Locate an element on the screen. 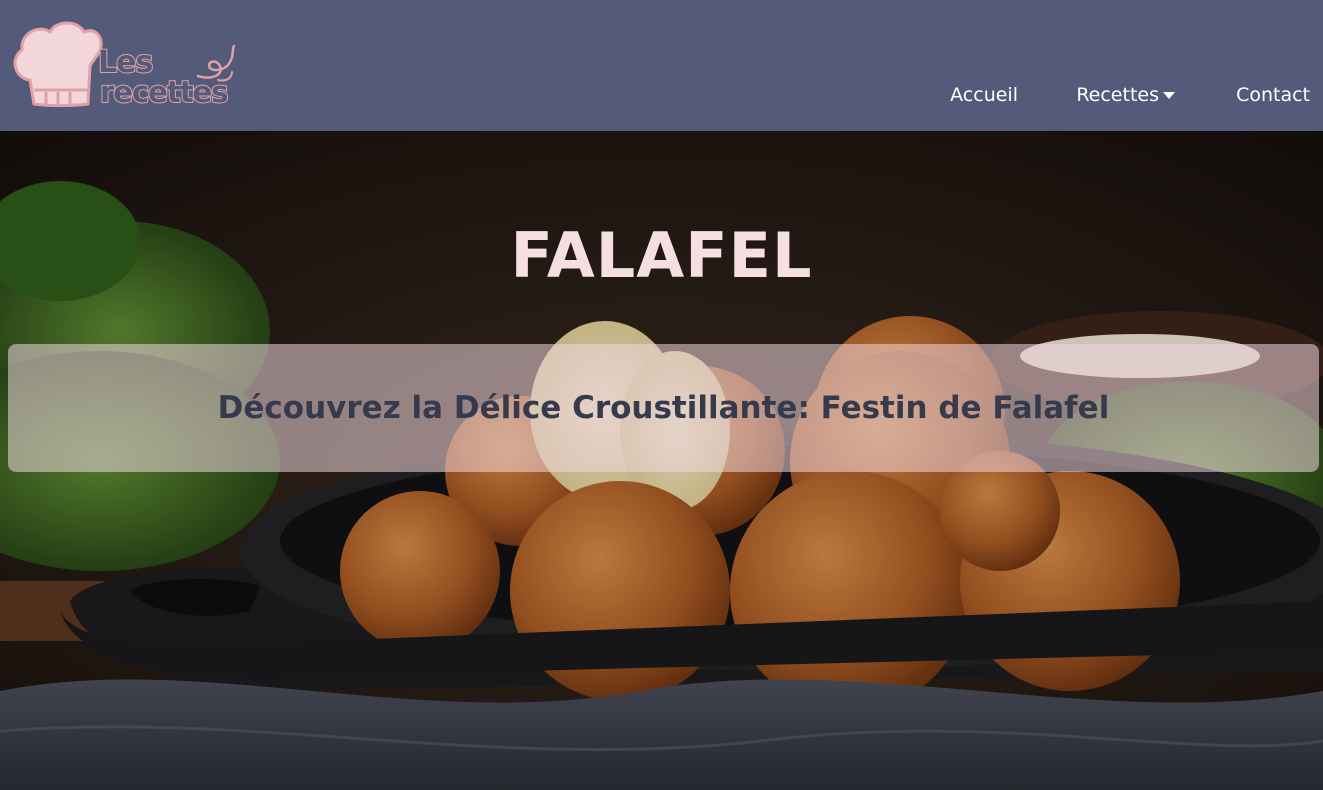 Image resolution: width=1323 pixels, height=790 pixels. page-title: FALAFEL is located at coordinates (661, 255).